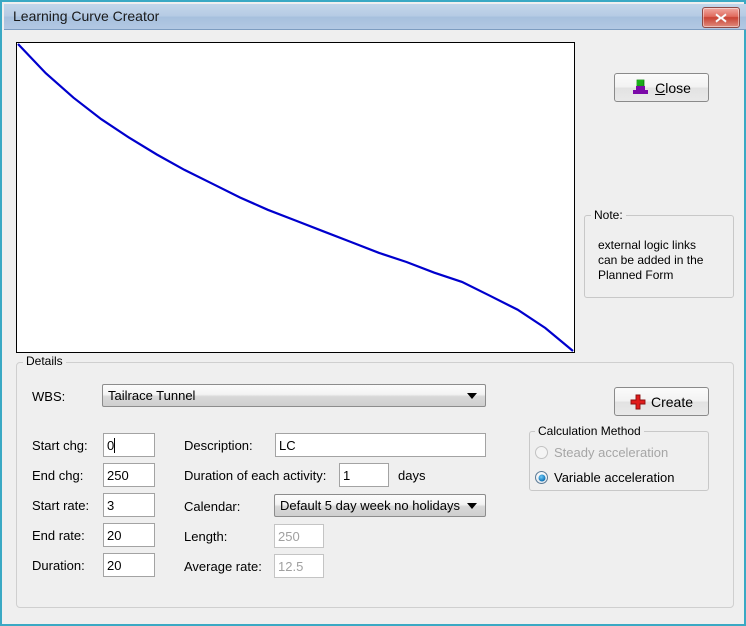 This screenshot has width=746, height=626. I want to click on start-chg-label: Start chg:, so click(60, 445).